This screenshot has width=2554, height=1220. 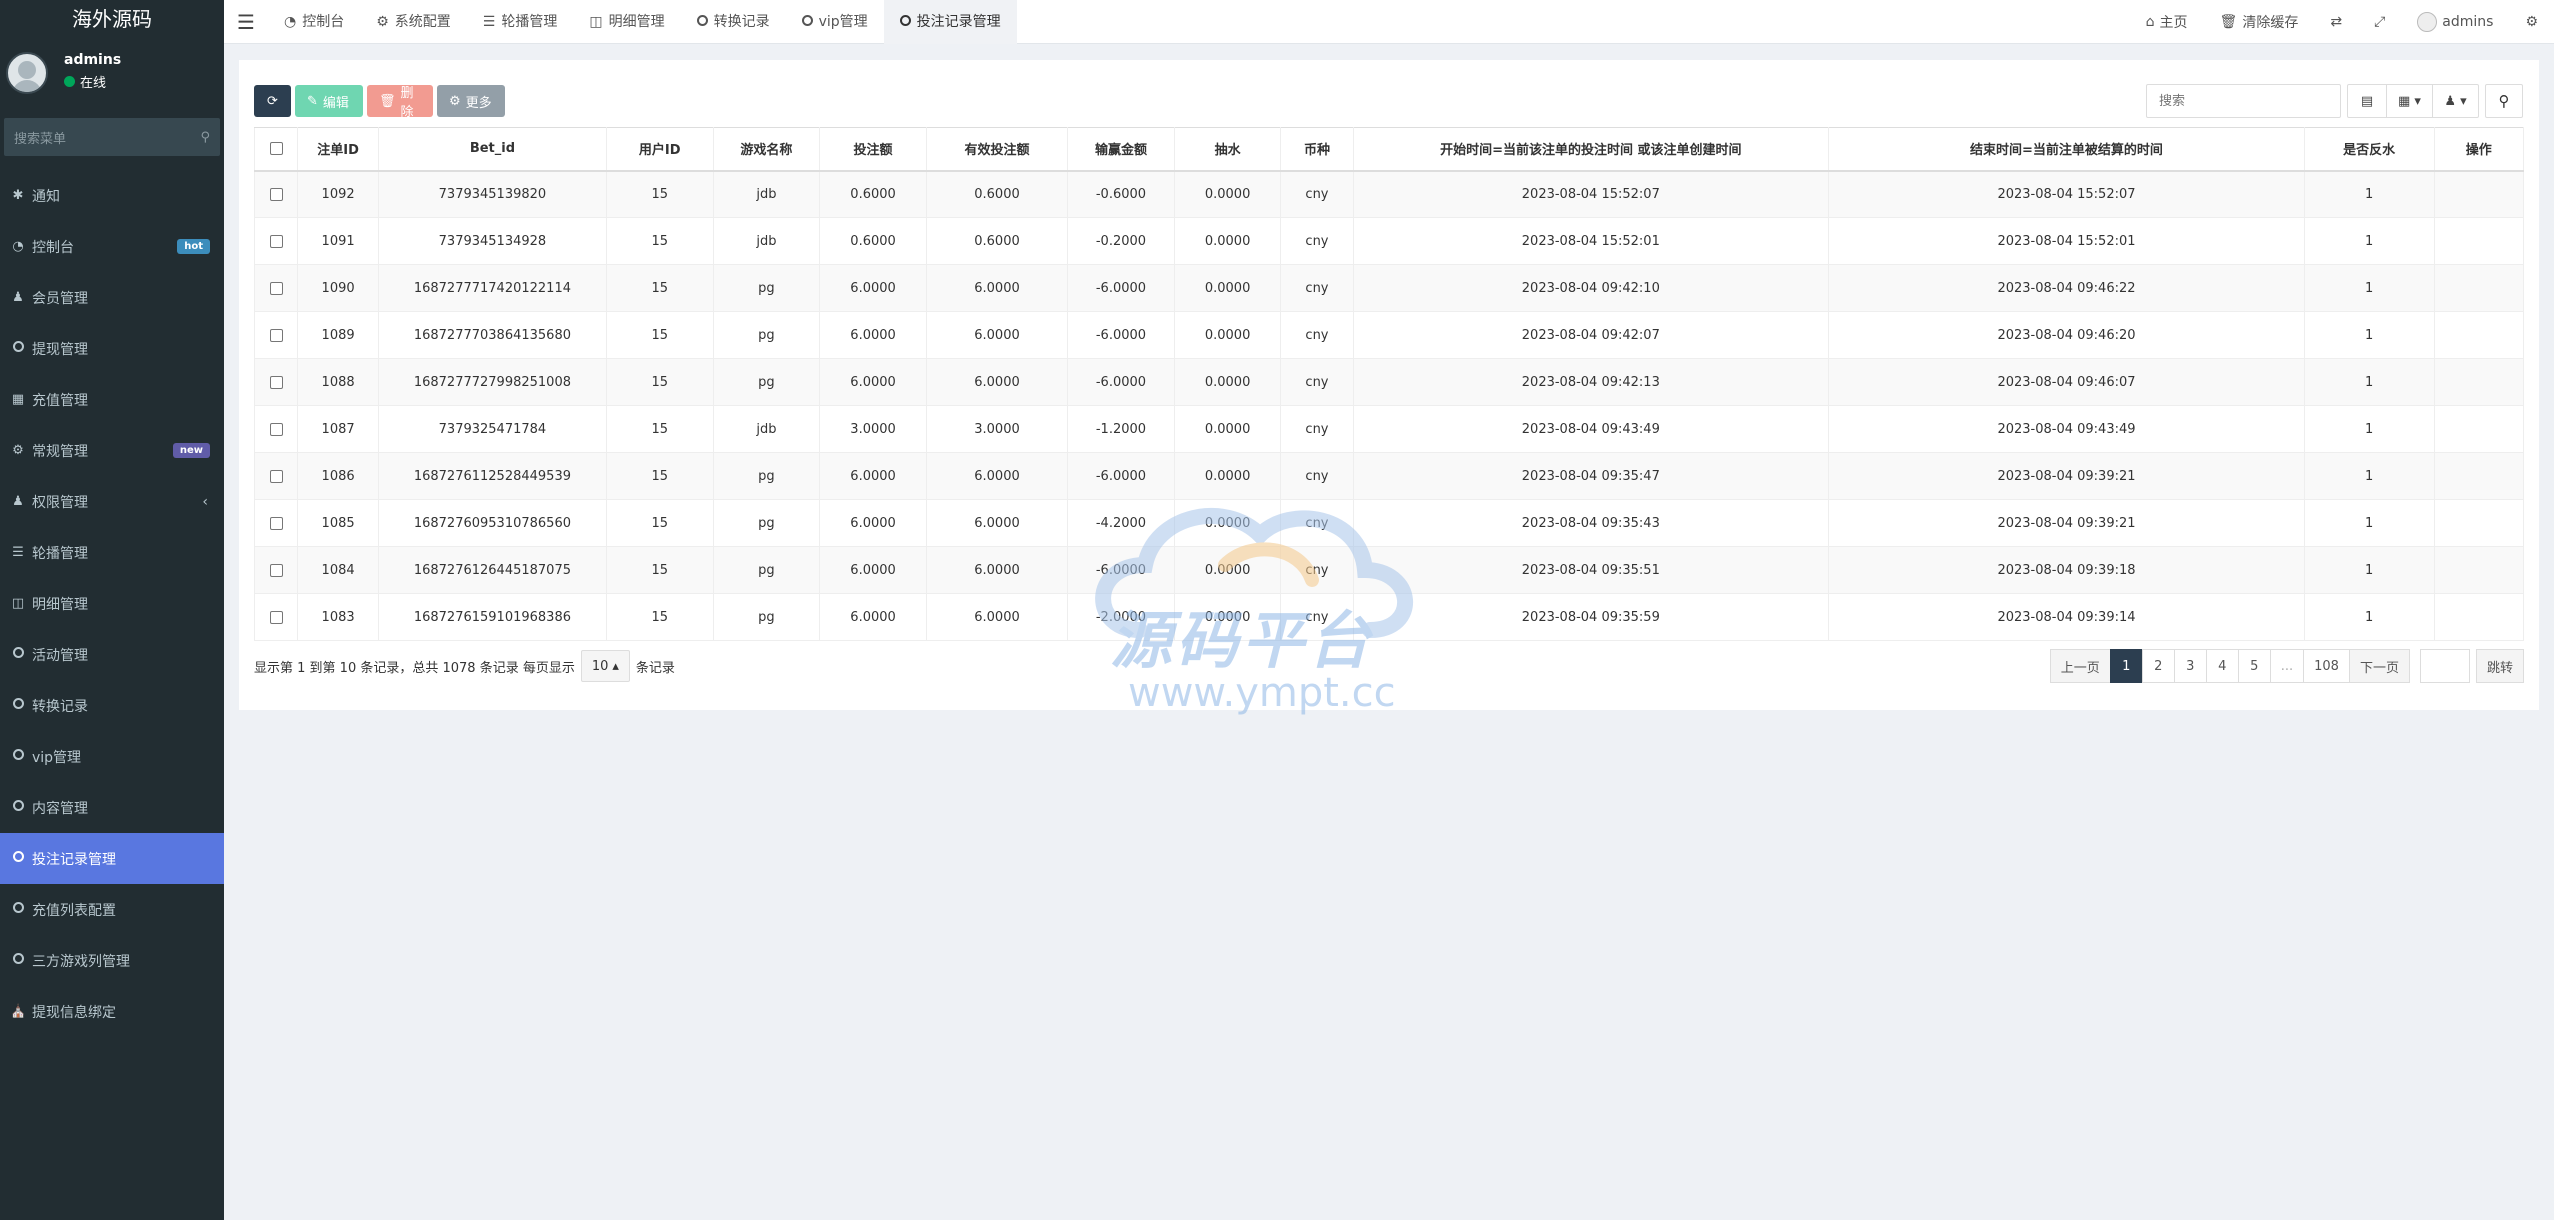 I want to click on sidebar-item-activity: 活动管理, so click(x=112, y=654).